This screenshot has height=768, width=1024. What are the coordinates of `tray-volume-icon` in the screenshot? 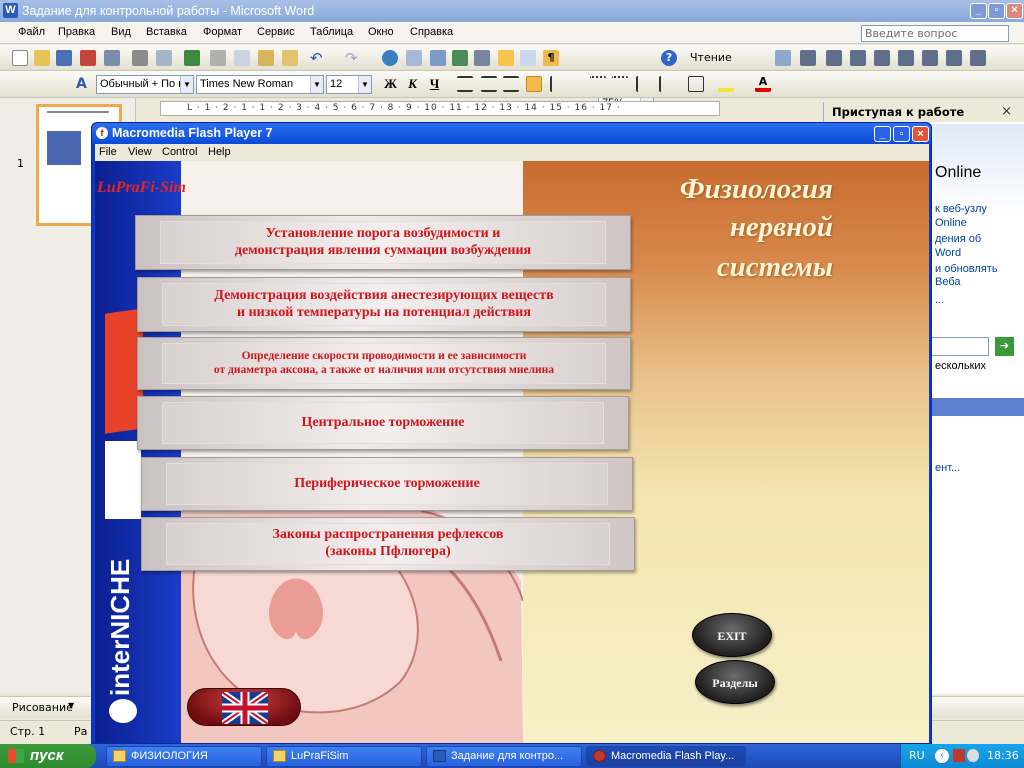 It's located at (973, 755).